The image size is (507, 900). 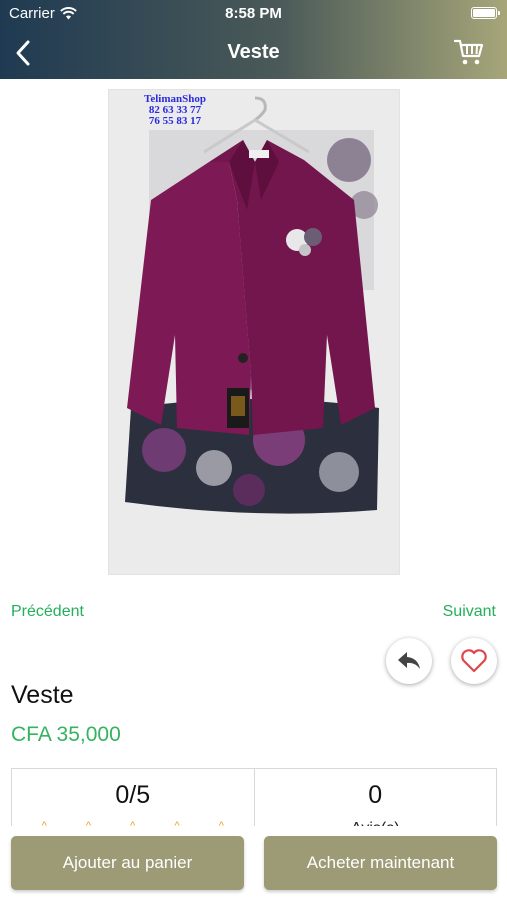 I want to click on cart-icon, so click(x=468, y=52).